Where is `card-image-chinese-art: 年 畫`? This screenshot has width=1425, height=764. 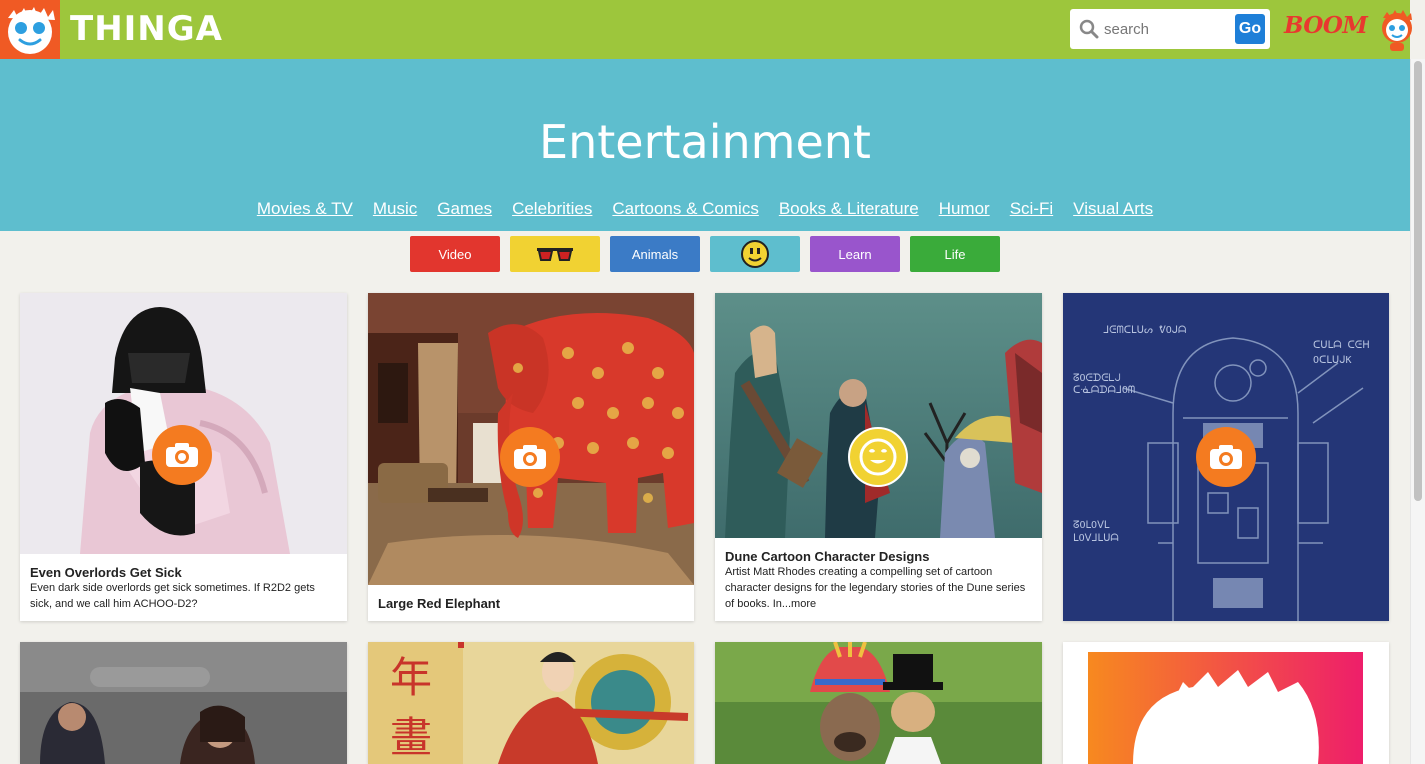
card-image-chinese-art: 年 畫 is located at coordinates (531, 703).